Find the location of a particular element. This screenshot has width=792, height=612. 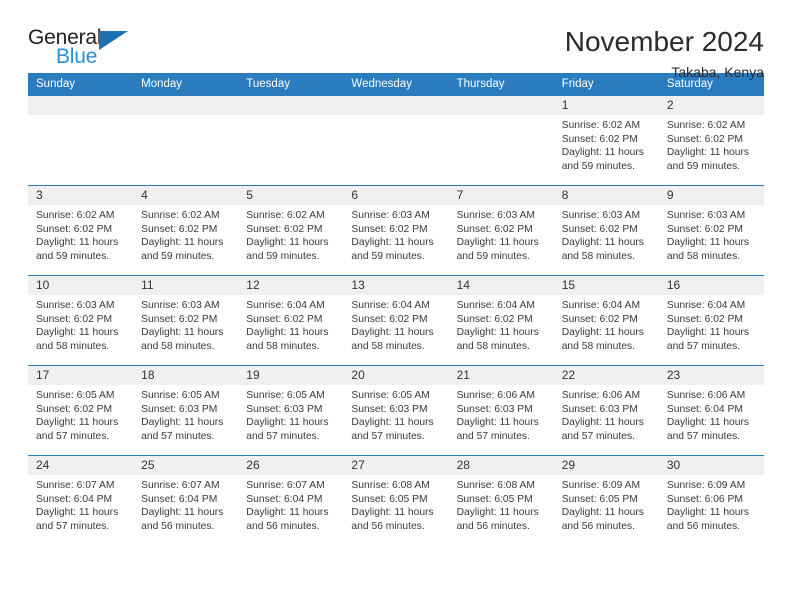

day-number: 1 is located at coordinates (606, 105).